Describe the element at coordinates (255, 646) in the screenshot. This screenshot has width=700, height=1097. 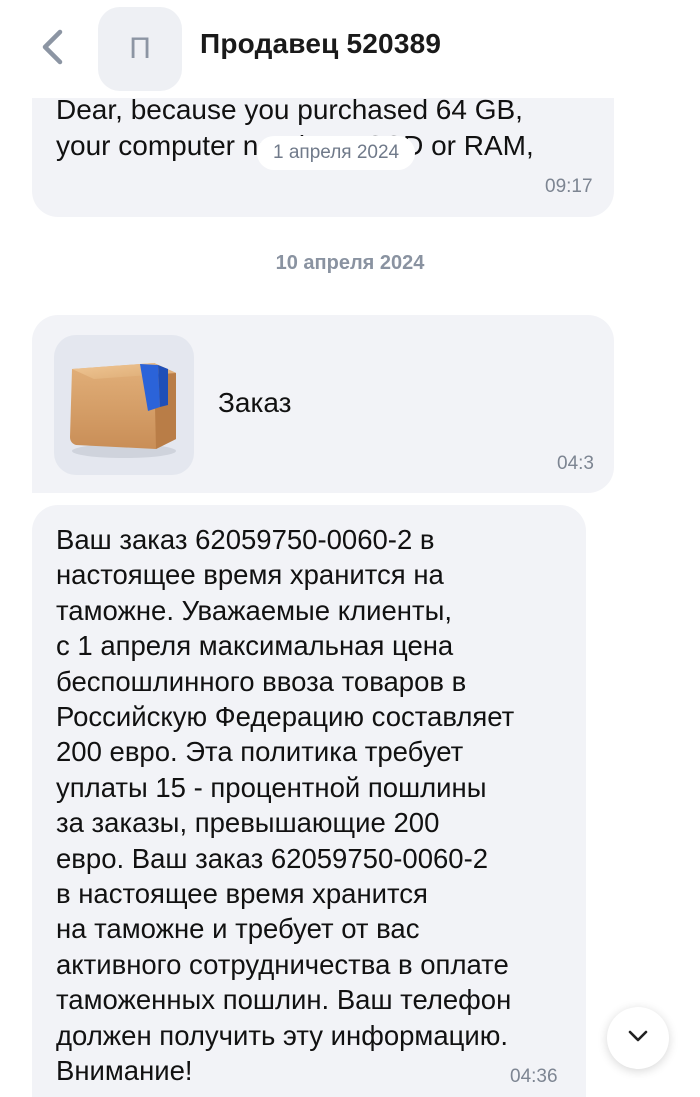
I see `message-line: с 1 апреля максимальная цена` at that location.